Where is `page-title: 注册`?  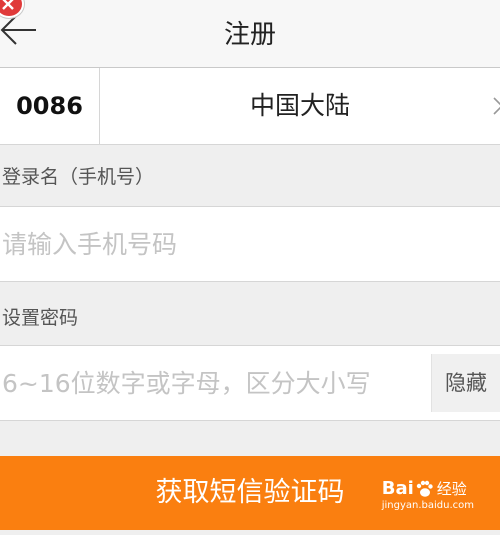 page-title: 注册 is located at coordinates (249, 35).